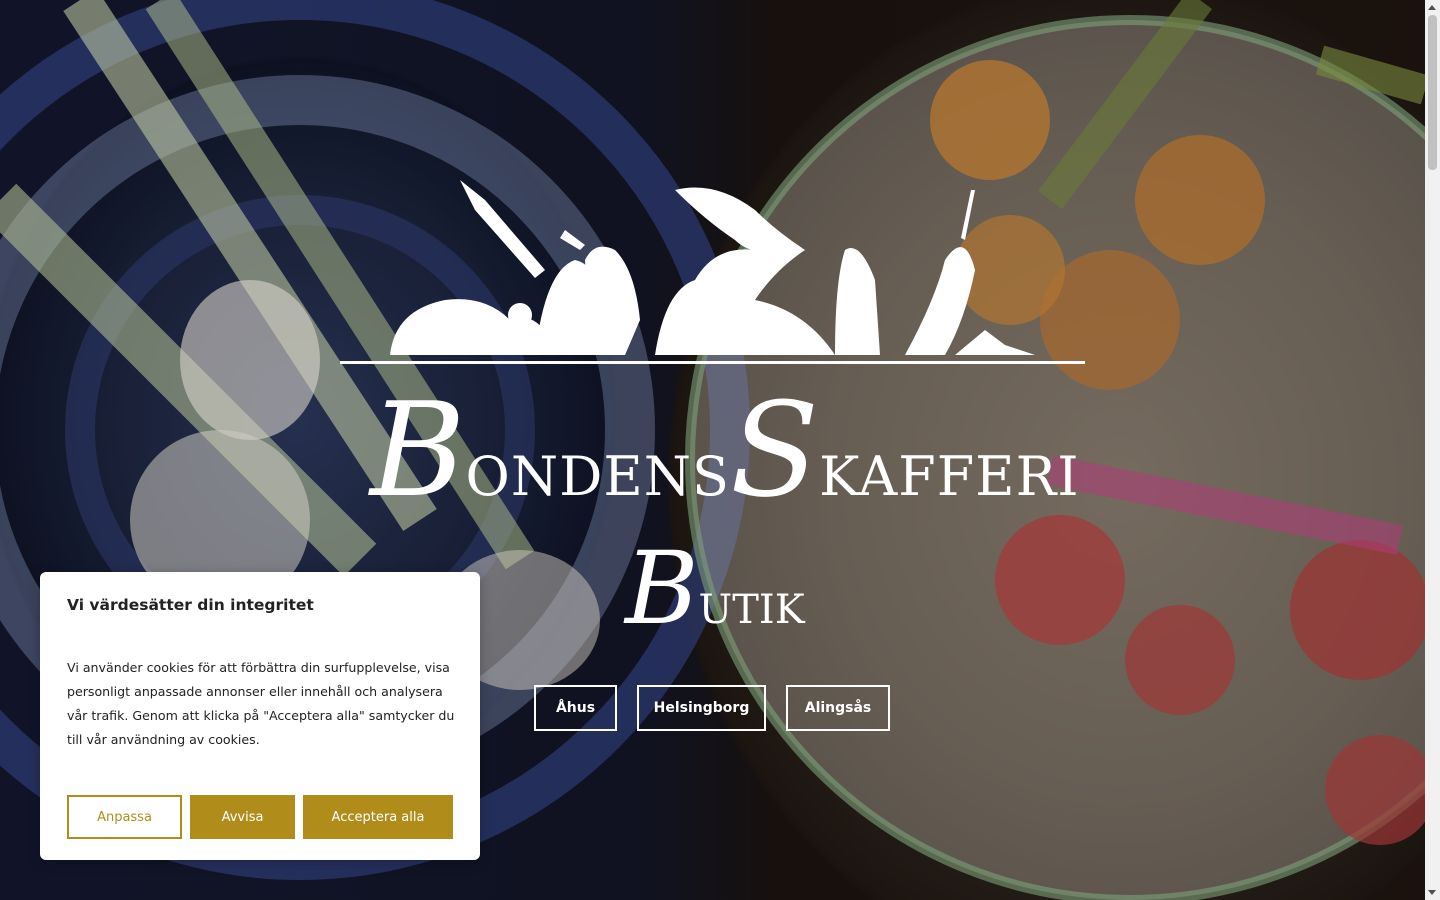 Image resolution: width=1440 pixels, height=900 pixels. I want to click on scroll-down-arrow-icon, so click(1432, 892).